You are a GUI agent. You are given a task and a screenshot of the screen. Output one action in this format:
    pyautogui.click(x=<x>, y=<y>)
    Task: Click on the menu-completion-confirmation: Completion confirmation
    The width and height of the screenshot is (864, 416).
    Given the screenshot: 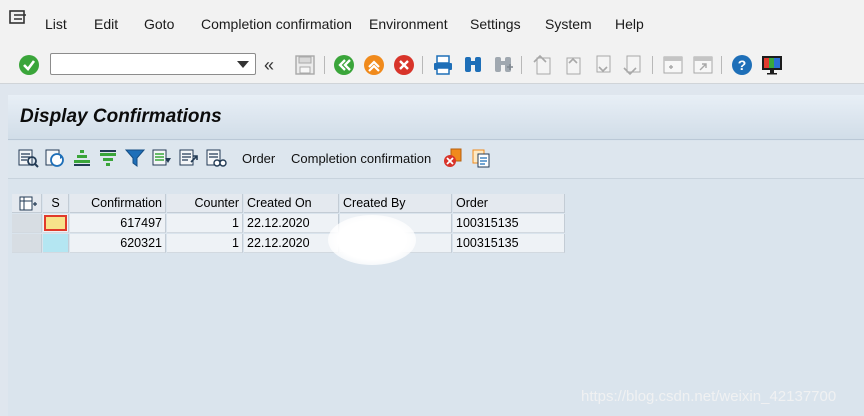 What is the action you would take?
    pyautogui.click(x=276, y=24)
    